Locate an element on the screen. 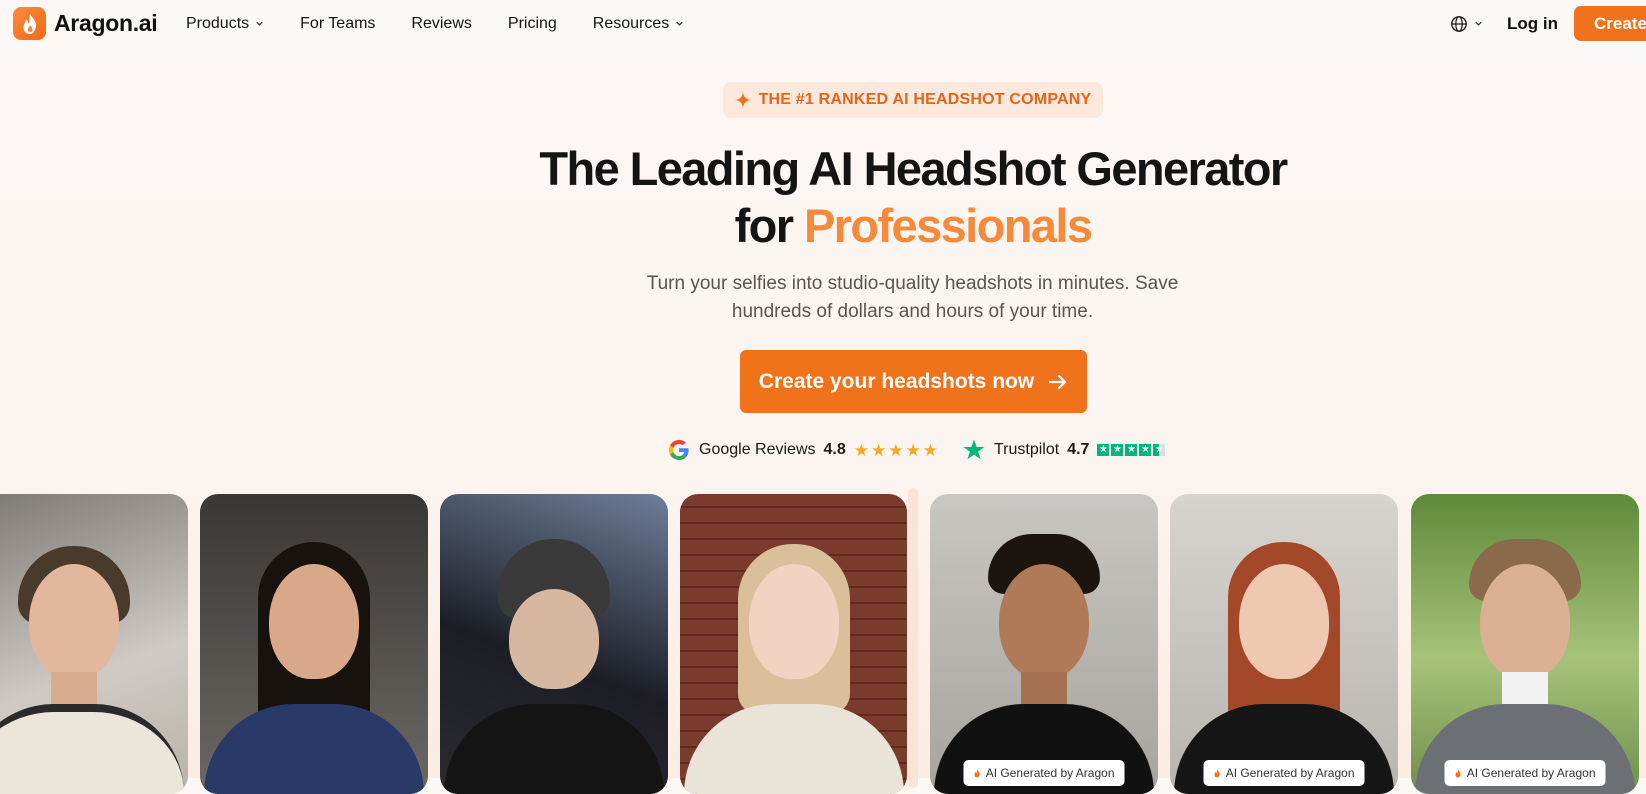 The image size is (1646, 794). trustpilot-star-icon is located at coordinates (974, 449).